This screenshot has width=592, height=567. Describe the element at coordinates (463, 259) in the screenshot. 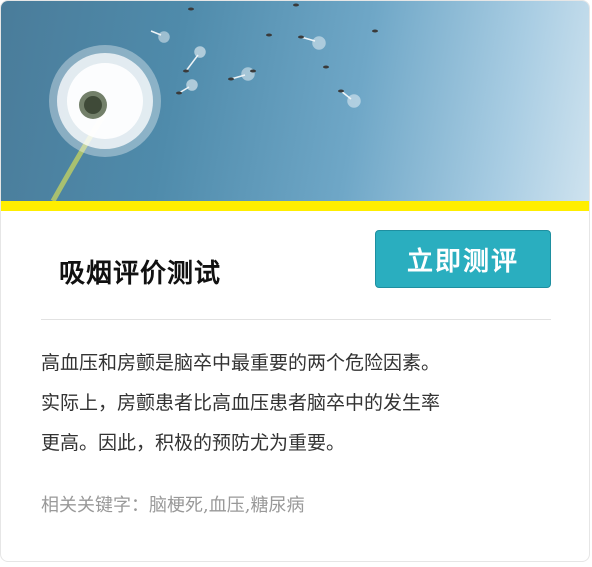

I see `start-test-button: 立即测评` at that location.